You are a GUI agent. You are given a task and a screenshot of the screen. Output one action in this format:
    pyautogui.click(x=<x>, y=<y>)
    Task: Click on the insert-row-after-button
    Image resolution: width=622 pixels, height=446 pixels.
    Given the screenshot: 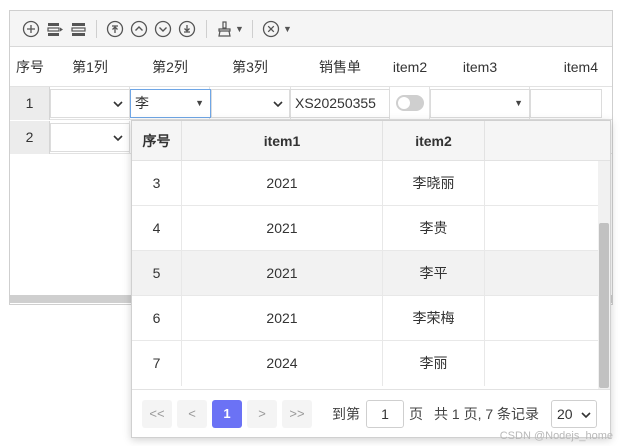 What is the action you would take?
    pyautogui.click(x=79, y=29)
    